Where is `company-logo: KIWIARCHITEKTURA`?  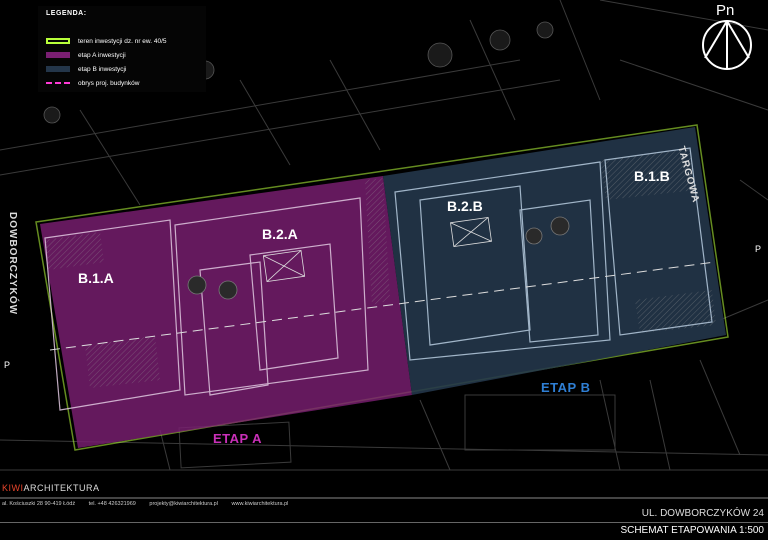
company-logo: KIWIARCHITEKTURA is located at coordinates (51, 488).